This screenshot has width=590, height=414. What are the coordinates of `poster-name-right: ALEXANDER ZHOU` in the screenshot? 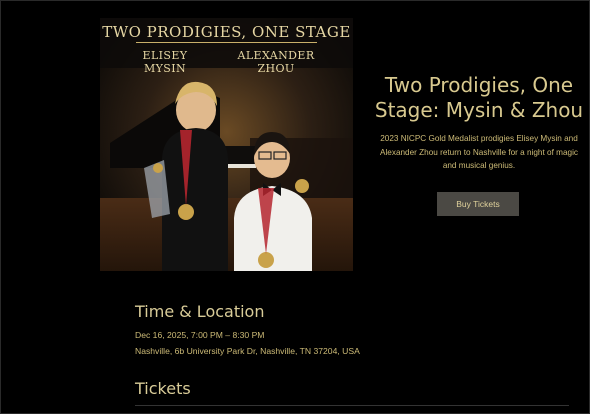 It's located at (276, 62).